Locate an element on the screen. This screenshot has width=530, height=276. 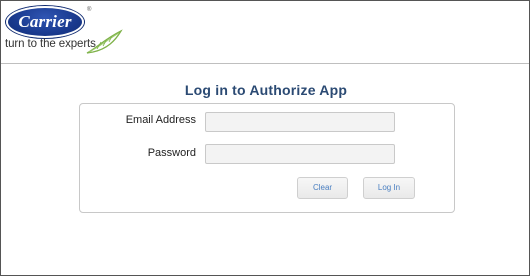
logo-wordmark: Carrier is located at coordinates (45, 21).